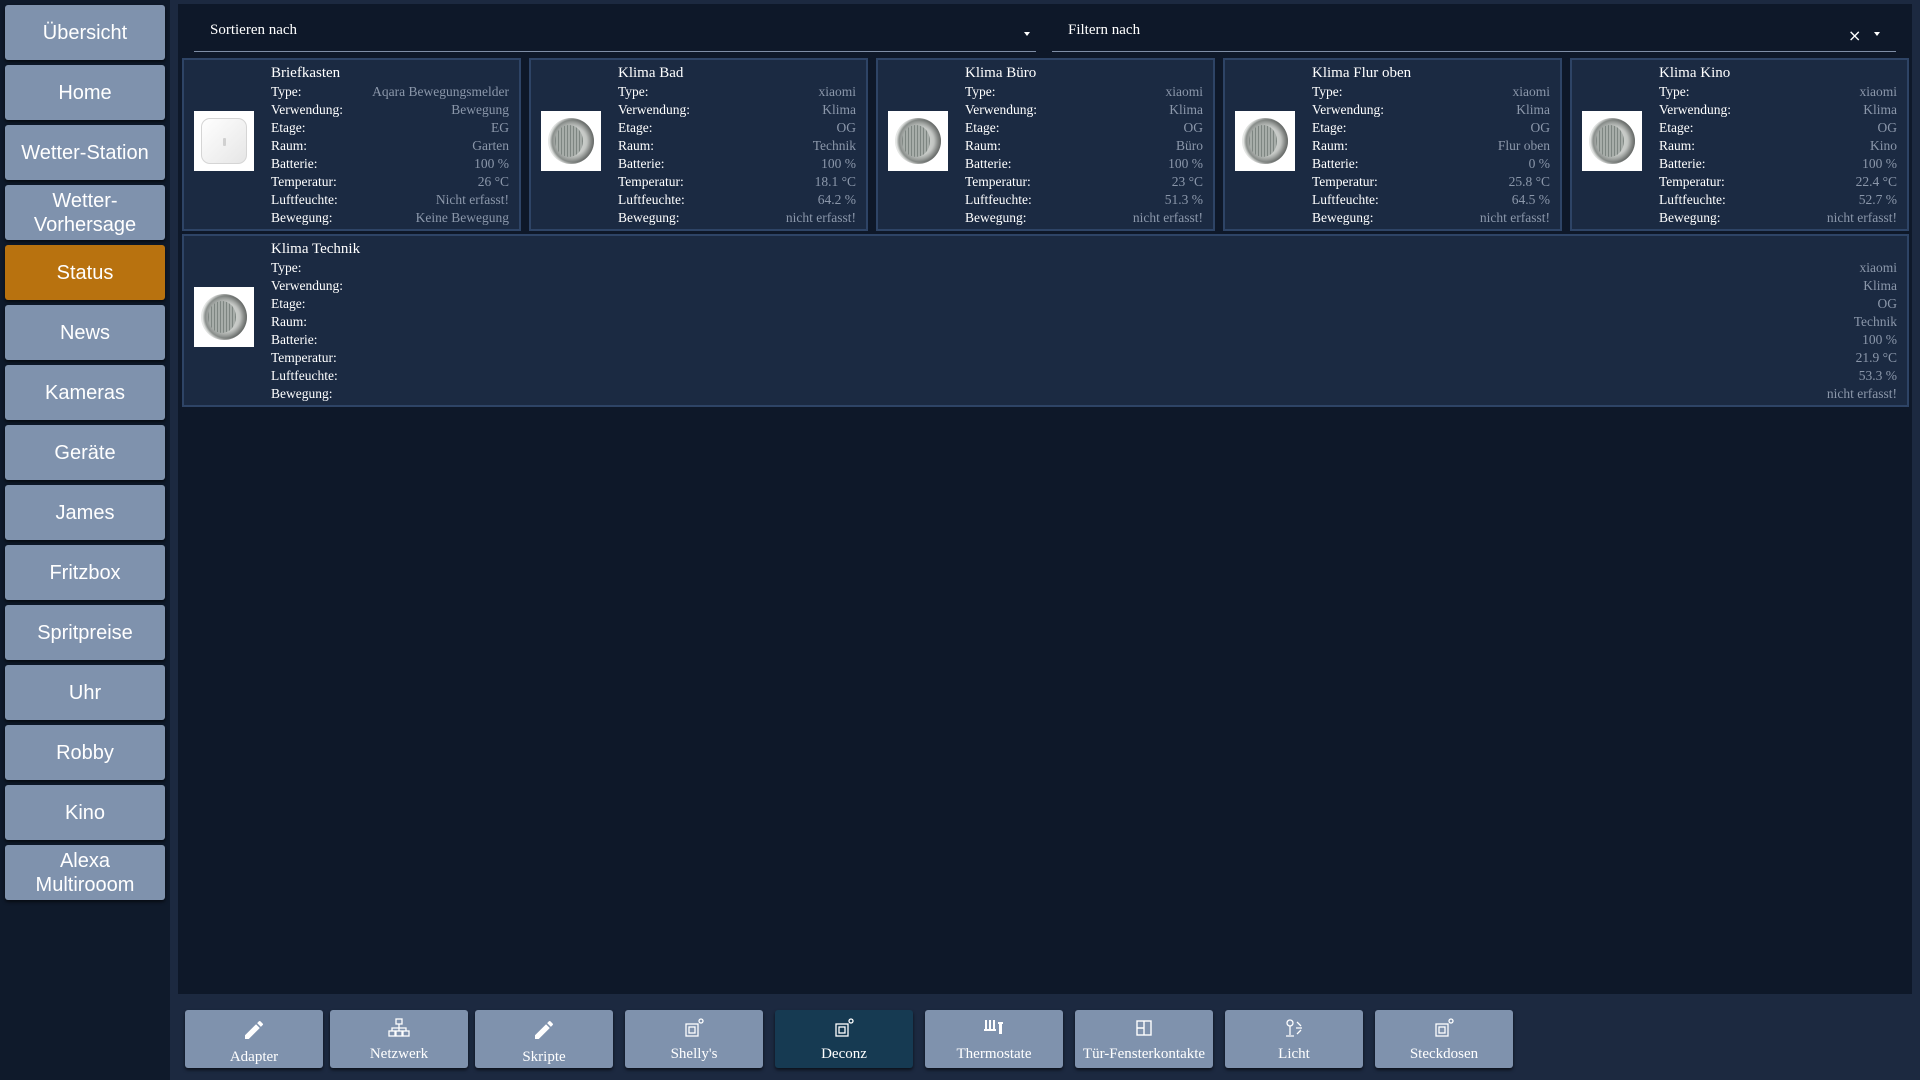 This screenshot has width=1920, height=1080. What do you see at coordinates (615, 28) in the screenshot?
I see `sort-select: Sortieren nach` at bounding box center [615, 28].